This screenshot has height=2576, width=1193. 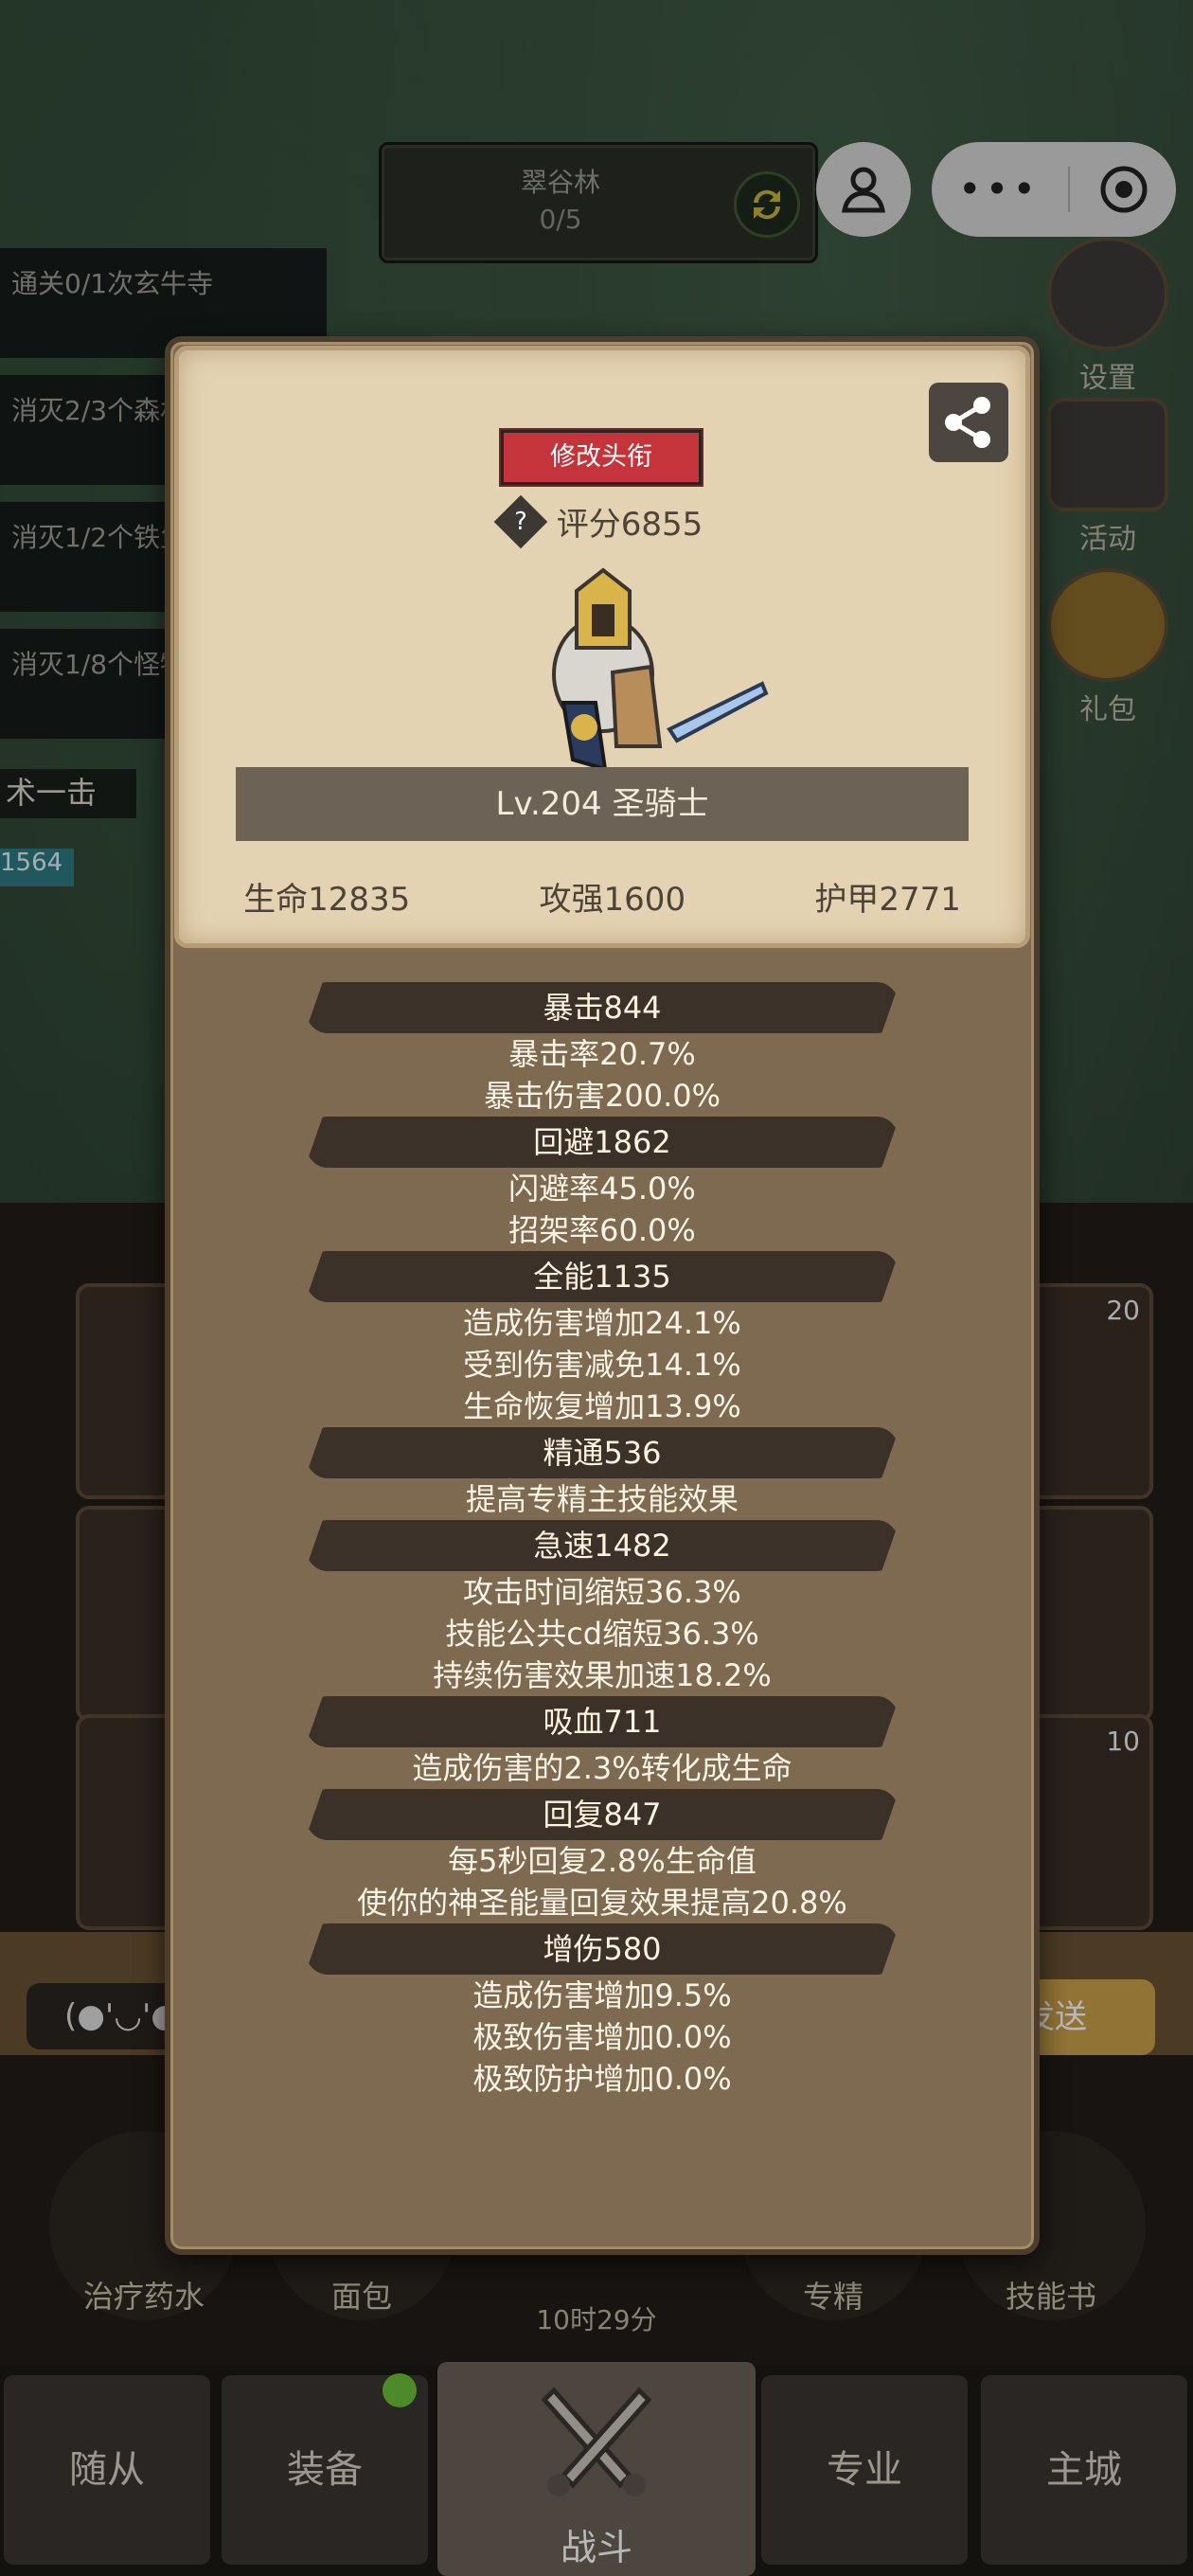 I want to click on edit-title-button: 修改头衔, so click(x=601, y=457).